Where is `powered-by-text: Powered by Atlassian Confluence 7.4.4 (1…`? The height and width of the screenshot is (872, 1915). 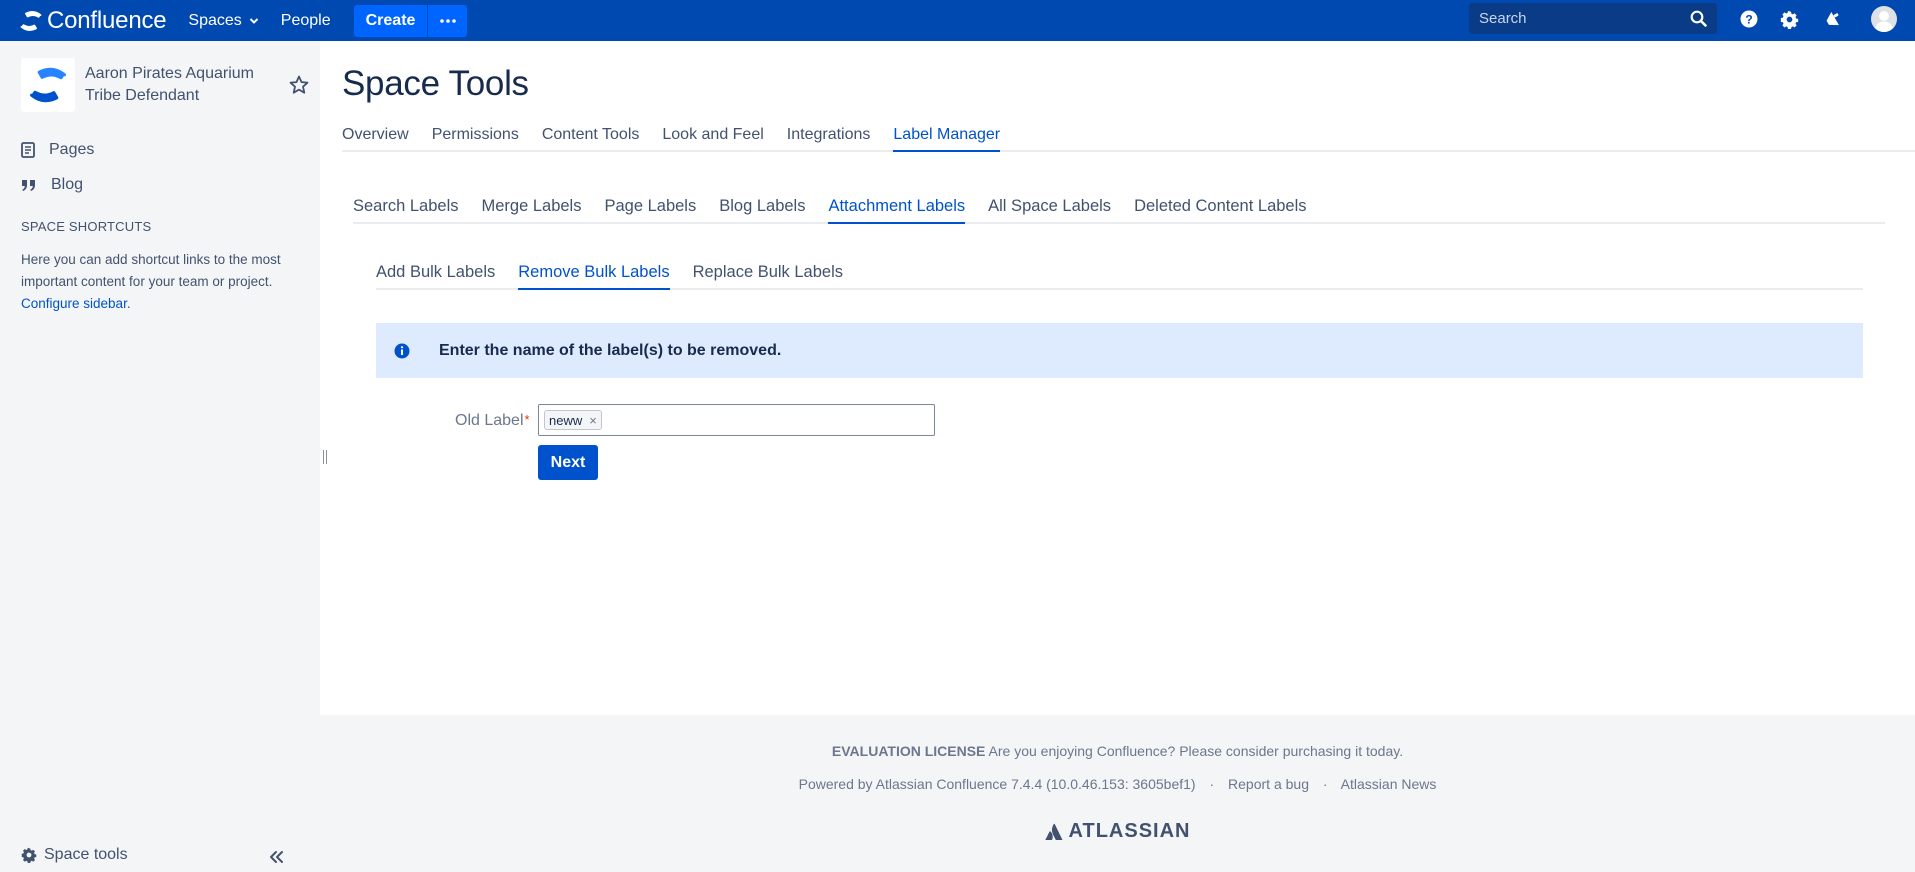 powered-by-text: Powered by Atlassian Confluence 7.4.4 (1… is located at coordinates (997, 784).